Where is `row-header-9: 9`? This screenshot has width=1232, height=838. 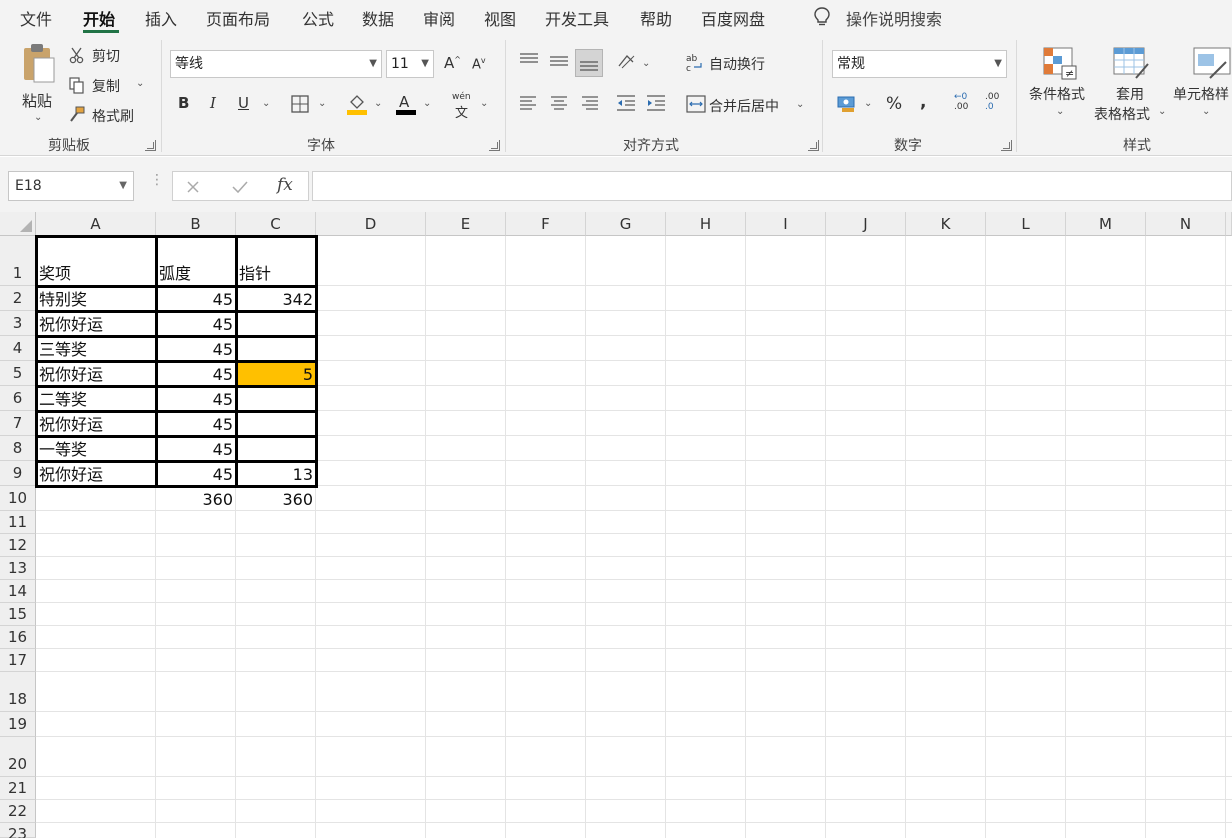 row-header-9: 9 is located at coordinates (18, 473).